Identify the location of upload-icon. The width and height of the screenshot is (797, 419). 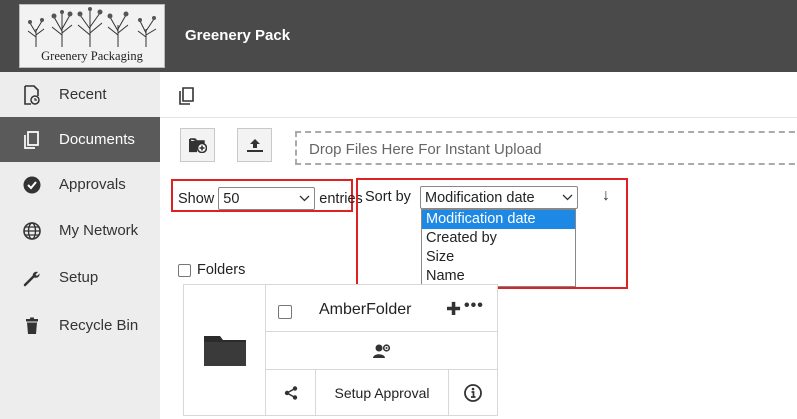
(254, 145).